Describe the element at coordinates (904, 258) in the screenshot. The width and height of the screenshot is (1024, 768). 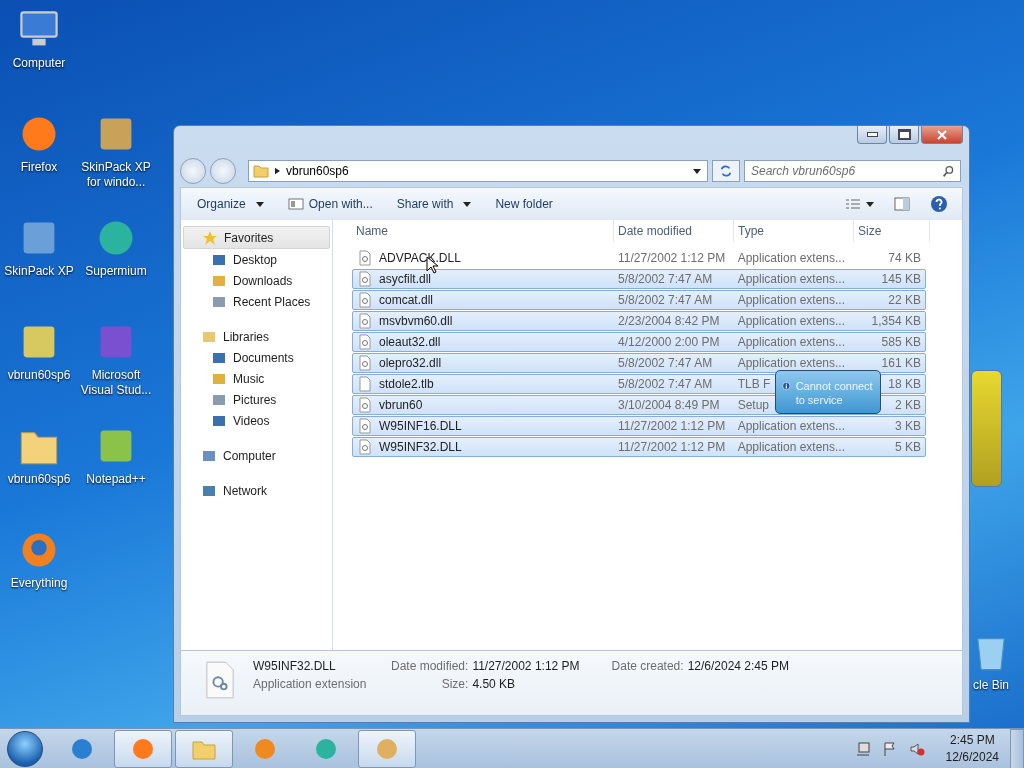
I see `size-cell: 74 KB` at that location.